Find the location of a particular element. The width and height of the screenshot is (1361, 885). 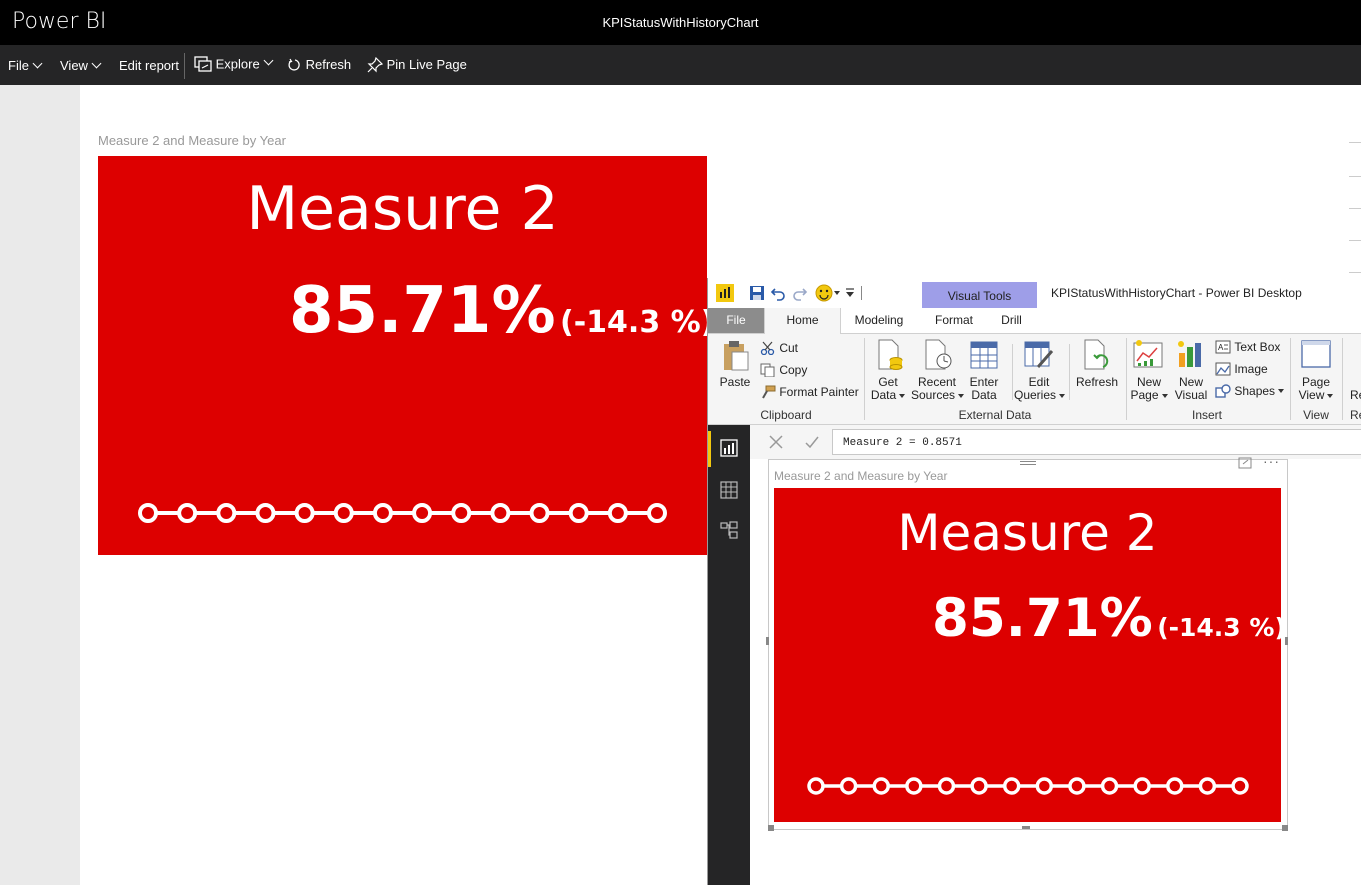

get-data-label-1: Get is located at coordinates (888, 382).